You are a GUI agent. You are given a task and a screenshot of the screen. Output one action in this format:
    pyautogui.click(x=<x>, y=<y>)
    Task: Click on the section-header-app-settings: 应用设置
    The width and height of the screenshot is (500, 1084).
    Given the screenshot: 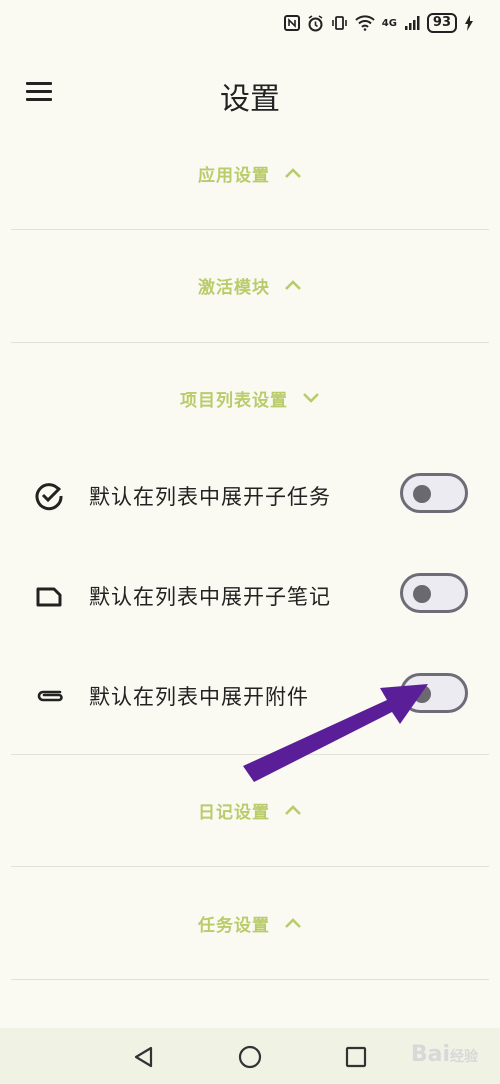 What is the action you would take?
    pyautogui.click(x=250, y=173)
    